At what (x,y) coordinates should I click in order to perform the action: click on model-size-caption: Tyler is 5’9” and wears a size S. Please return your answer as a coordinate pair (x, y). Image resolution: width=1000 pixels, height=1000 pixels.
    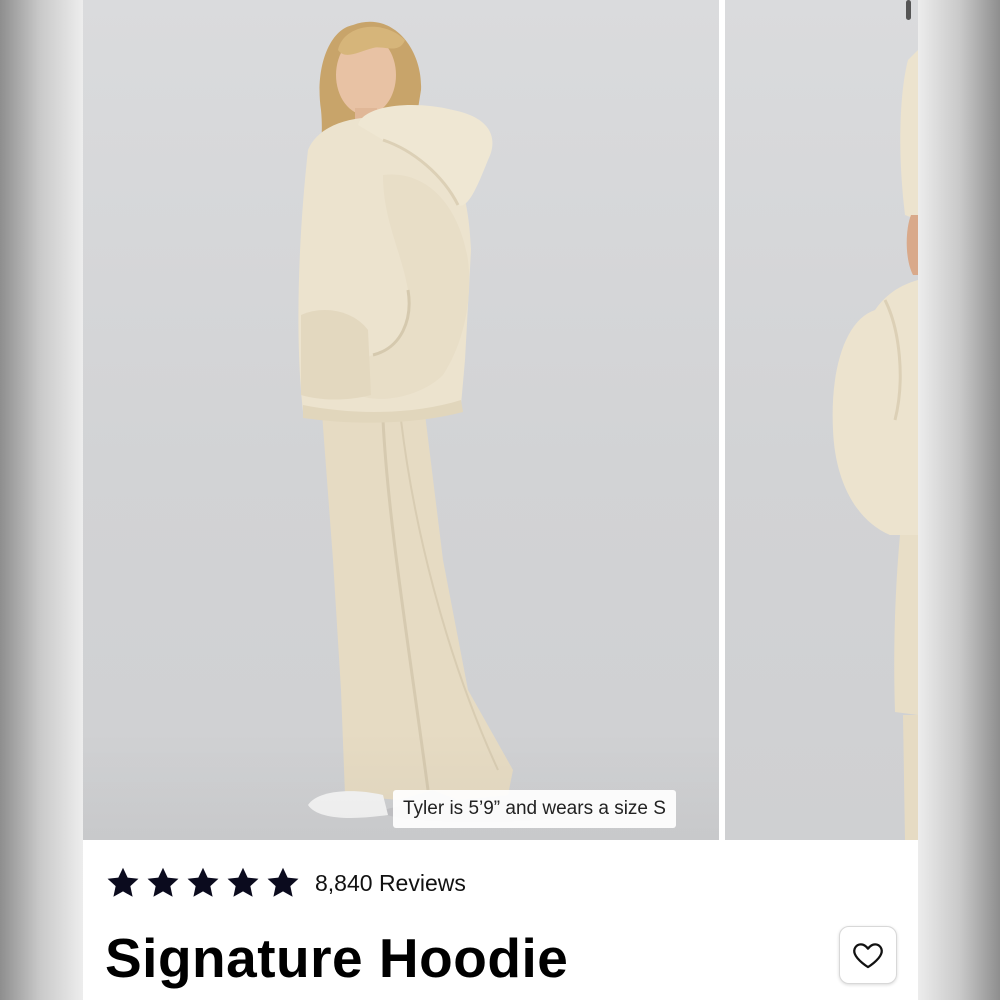
    Looking at the image, I should click on (534, 809).